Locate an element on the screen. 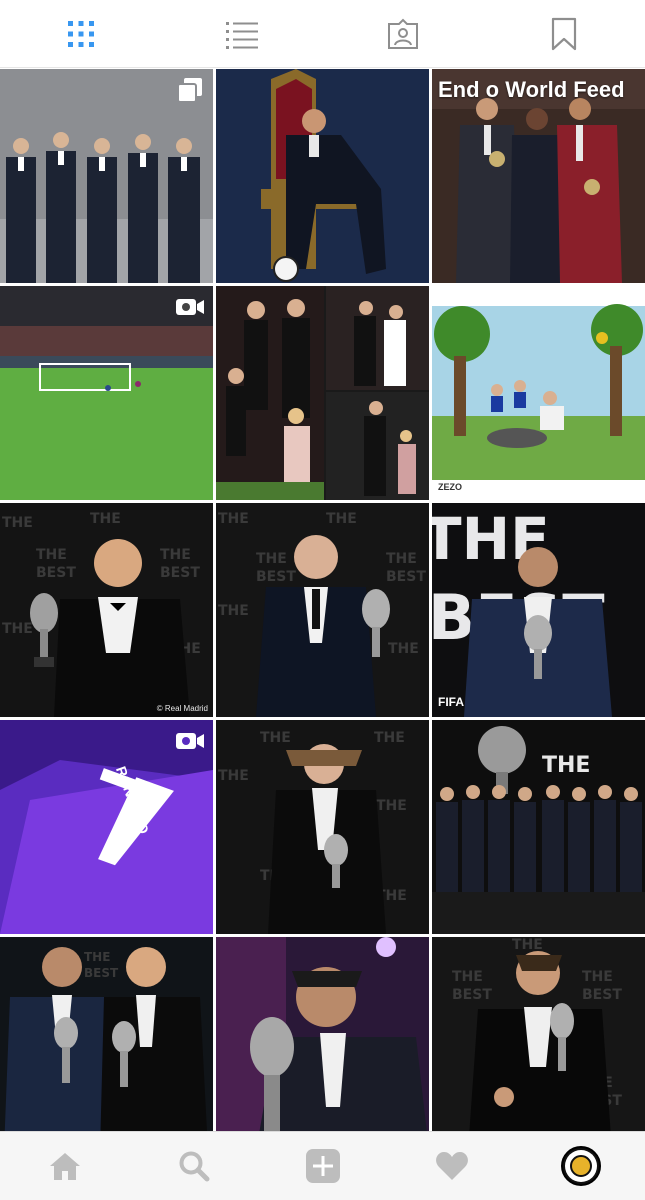 Image resolution: width=645 pixels, height=1200 pixels. post-caption-overlay: EUROSPORT is located at coordinates (605, 299).